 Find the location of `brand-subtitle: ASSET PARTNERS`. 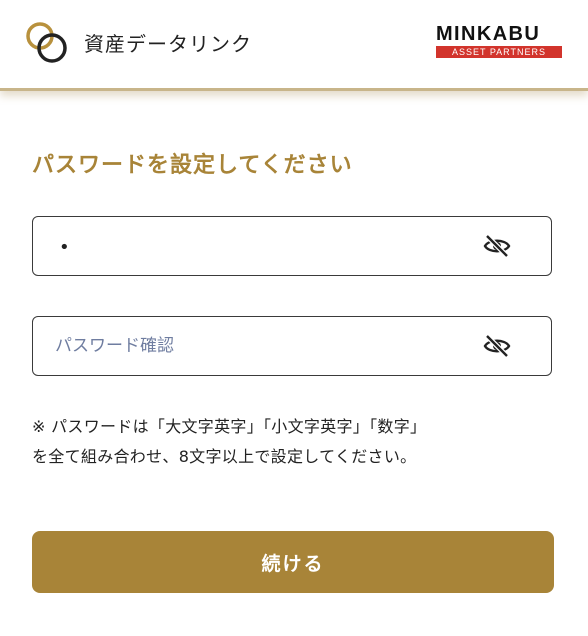

brand-subtitle: ASSET PARTNERS is located at coordinates (499, 52).